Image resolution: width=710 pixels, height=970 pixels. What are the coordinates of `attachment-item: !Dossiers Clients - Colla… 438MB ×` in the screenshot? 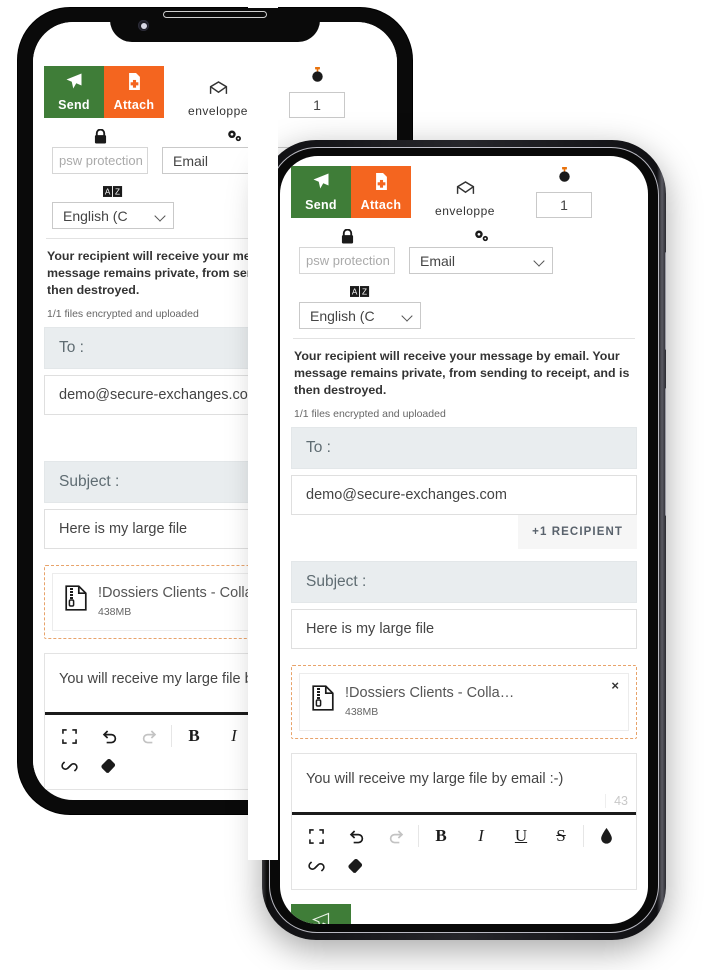 It's located at (464, 702).